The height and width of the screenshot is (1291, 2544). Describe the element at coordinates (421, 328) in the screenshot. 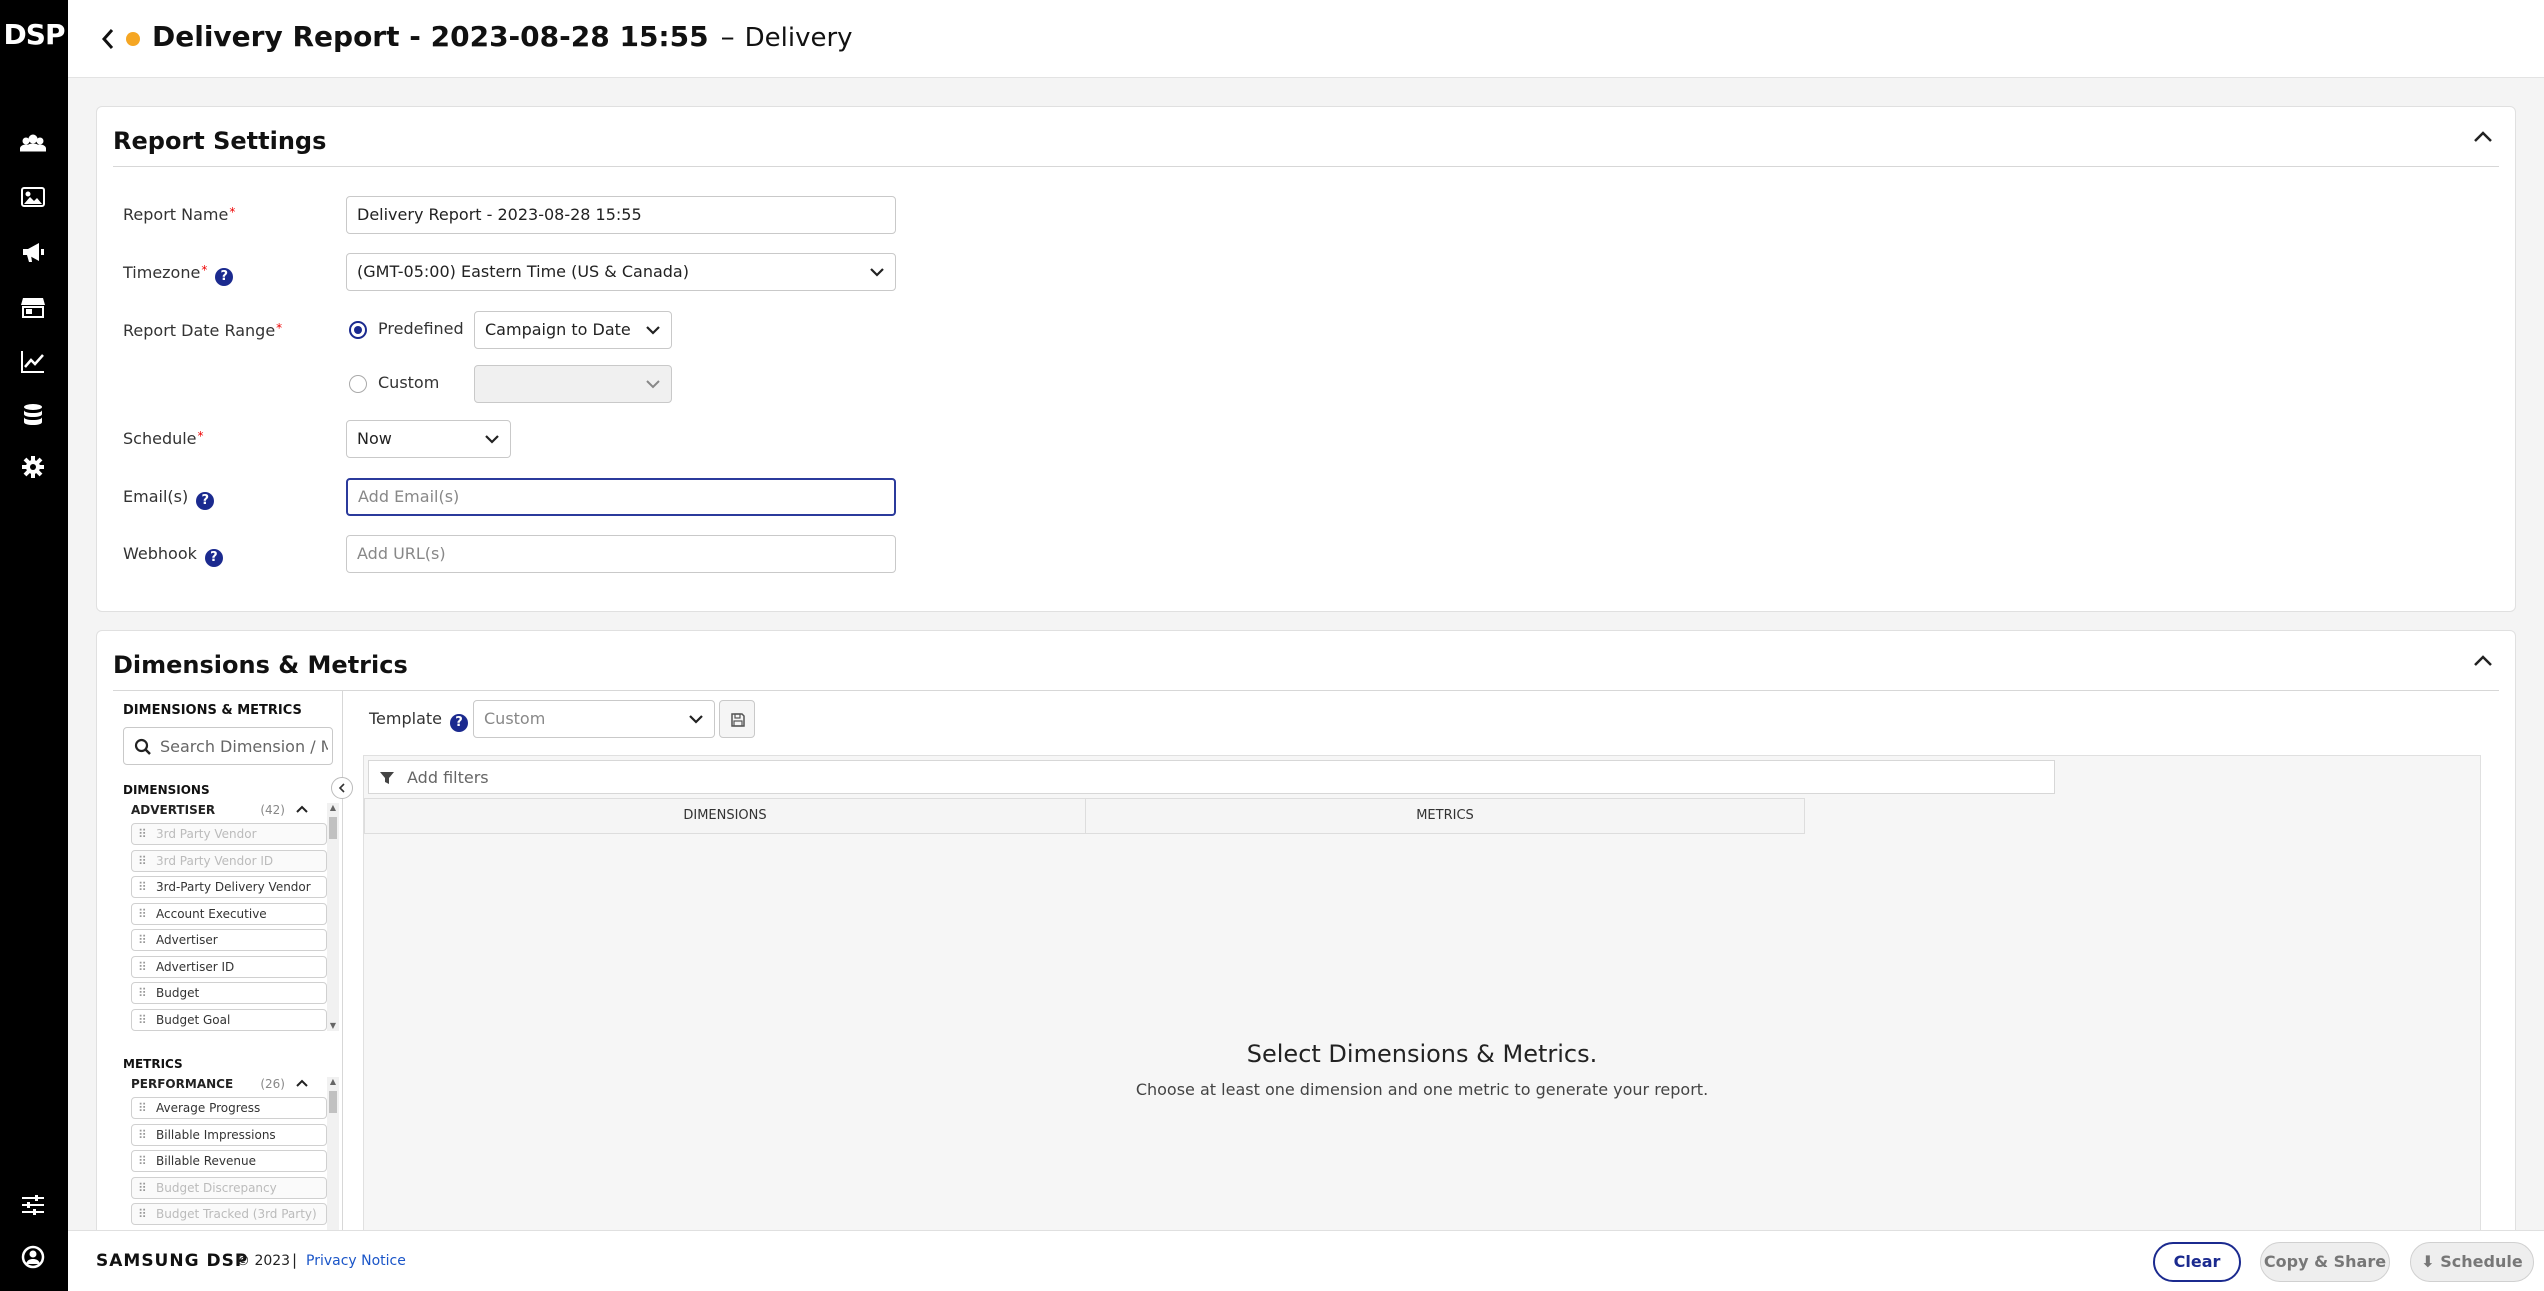

I see `predefined-label: Predefined` at that location.